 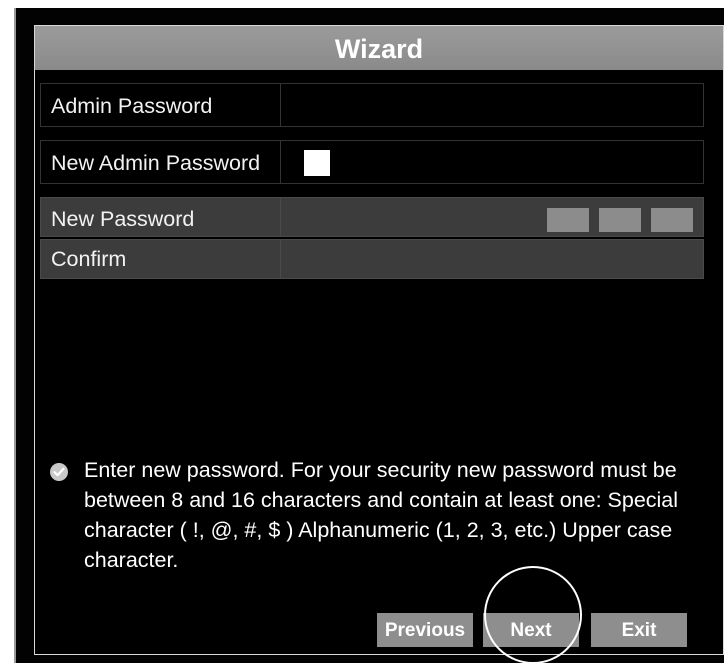 I want to click on confirm-label: Confirm, so click(x=89, y=259).